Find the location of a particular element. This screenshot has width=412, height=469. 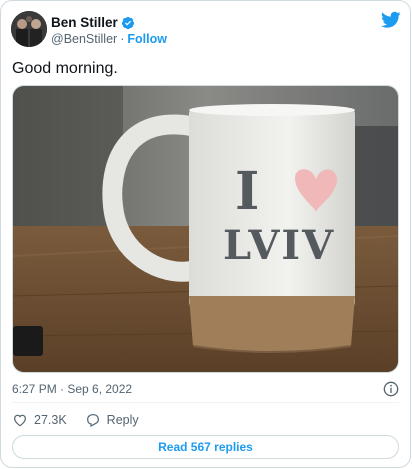

heart-icon is located at coordinates (20, 420).